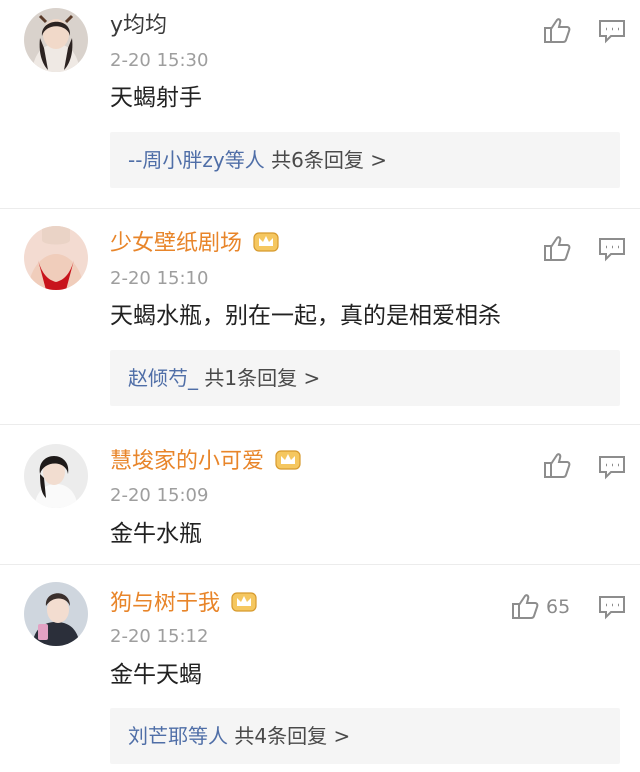 The width and height of the screenshot is (640, 772). I want to click on replies-link: --周小胖zy等人 共6条回复 >, so click(257, 160).